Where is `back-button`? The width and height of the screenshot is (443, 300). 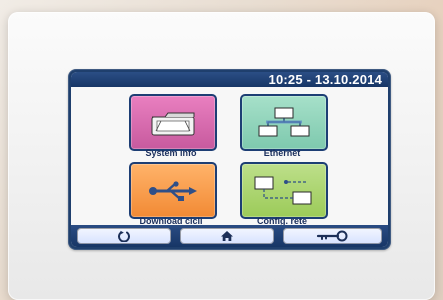 back-button is located at coordinates (124, 236).